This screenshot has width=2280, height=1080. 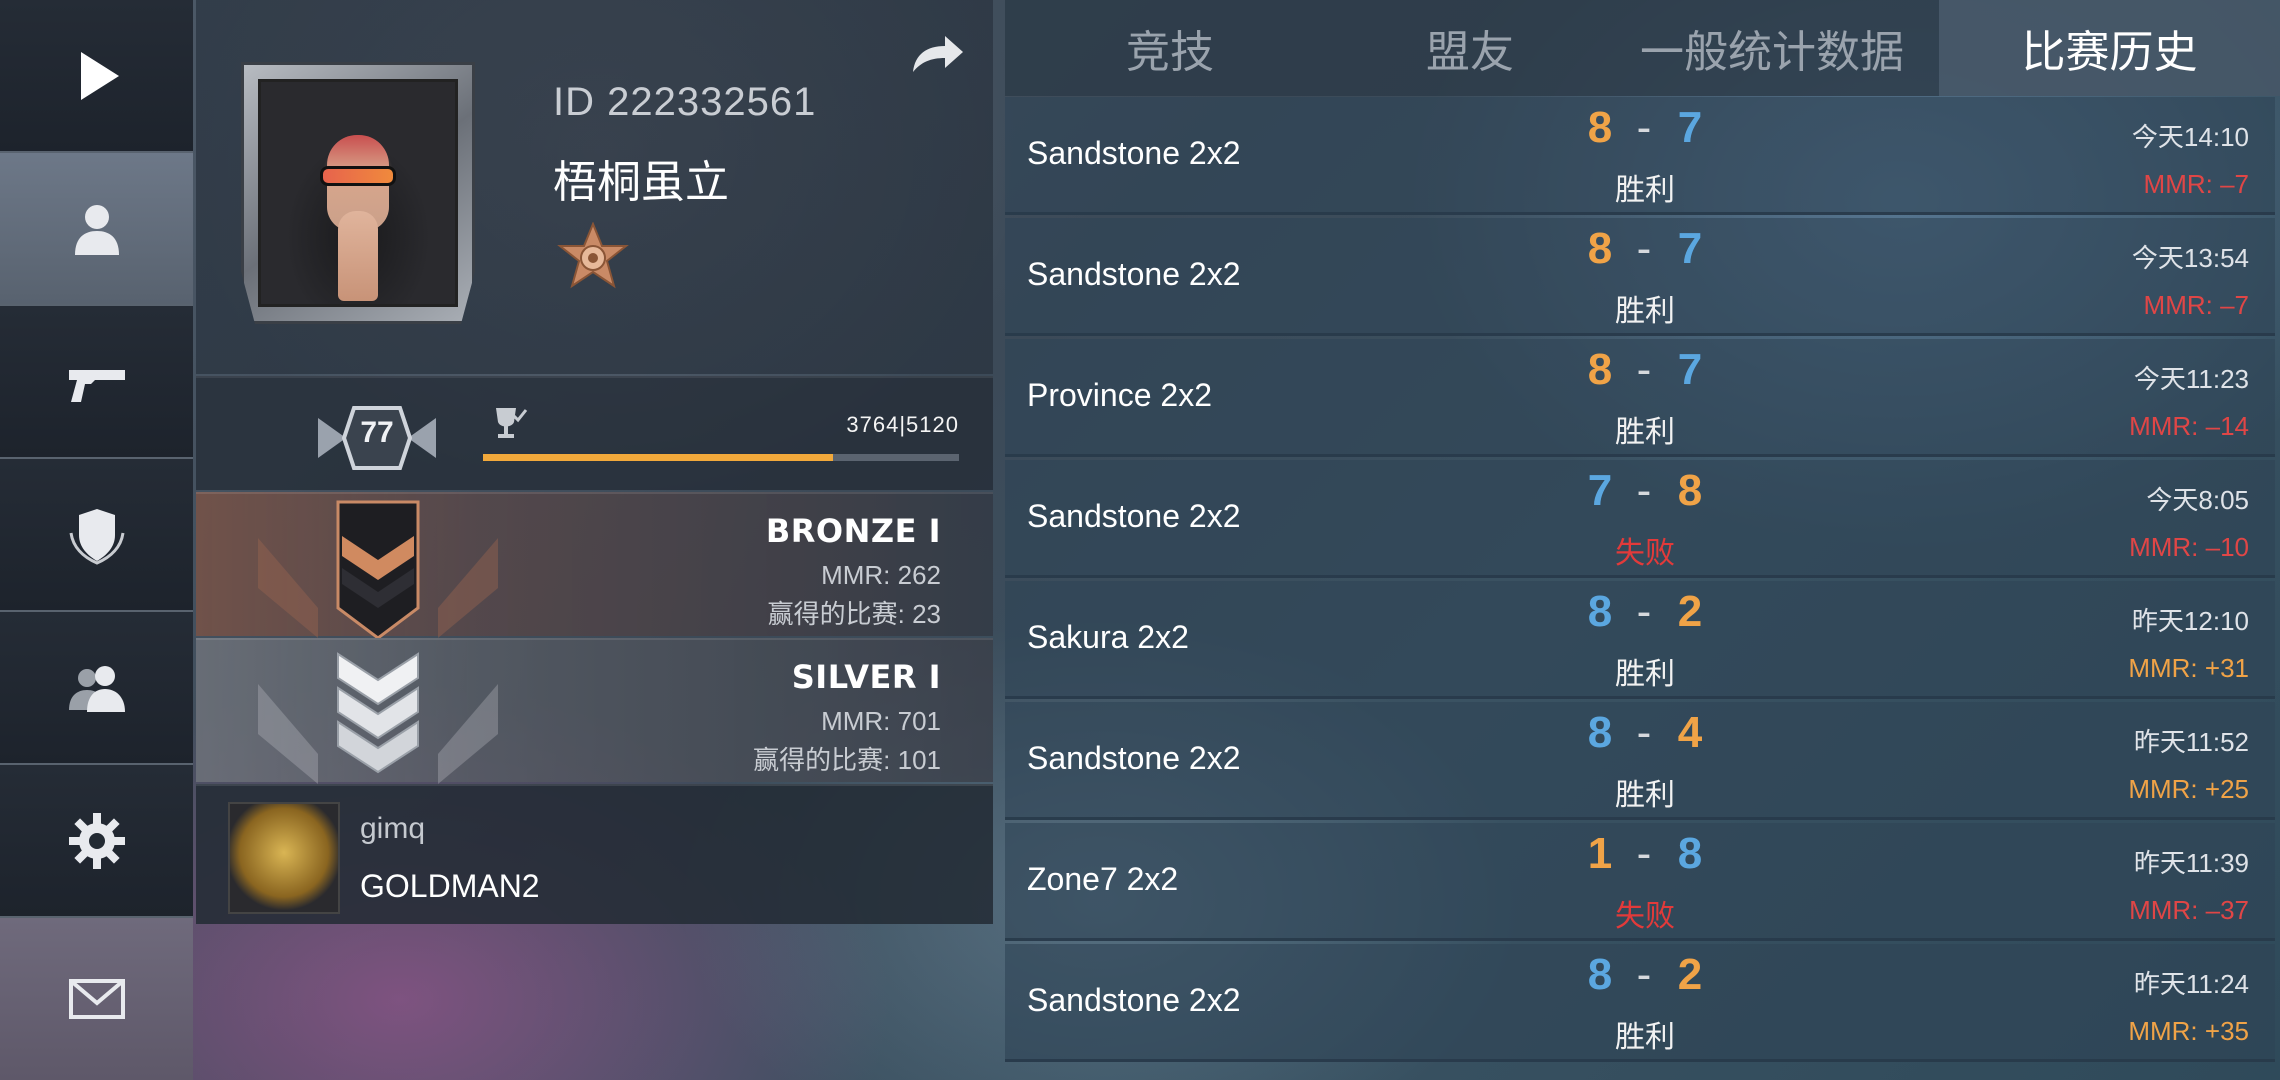 I want to click on mmr-change: MMR: +31, so click(x=2188, y=668).